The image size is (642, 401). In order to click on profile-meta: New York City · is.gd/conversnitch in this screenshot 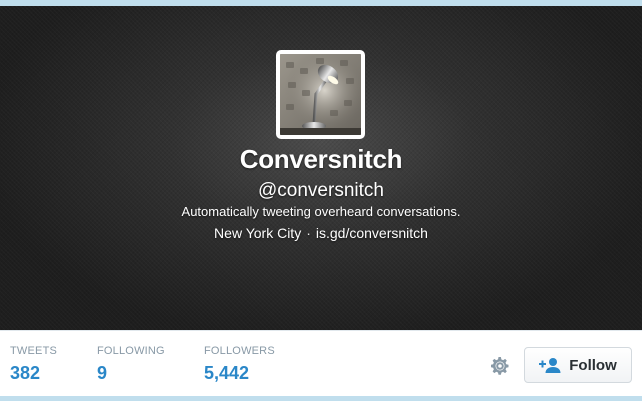, I will do `click(321, 233)`.